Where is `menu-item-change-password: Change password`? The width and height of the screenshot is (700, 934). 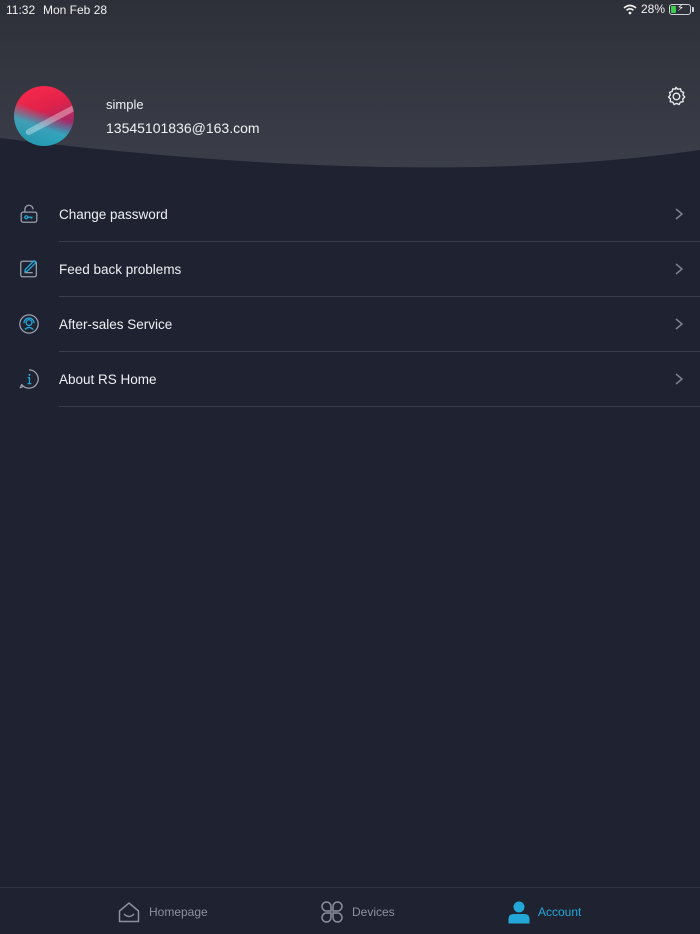
menu-item-change-password: Change password is located at coordinates (350, 214).